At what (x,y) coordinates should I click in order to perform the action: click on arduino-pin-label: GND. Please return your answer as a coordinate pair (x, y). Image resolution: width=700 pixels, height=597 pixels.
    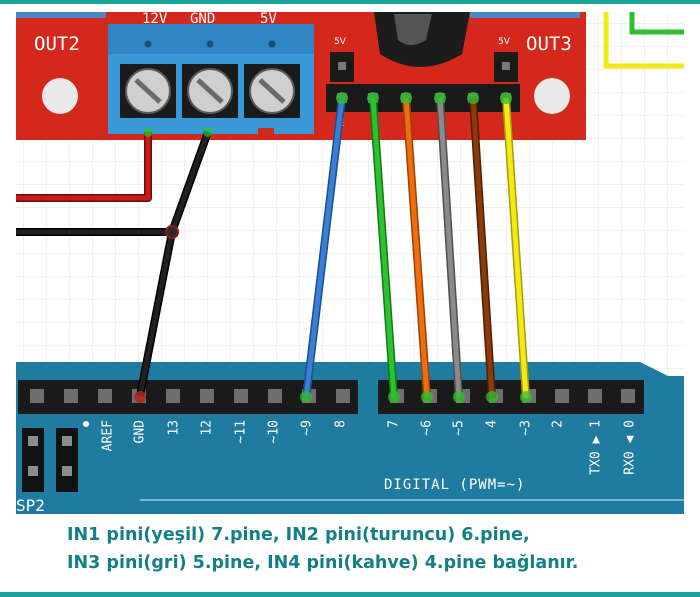
    Looking at the image, I should click on (140, 432).